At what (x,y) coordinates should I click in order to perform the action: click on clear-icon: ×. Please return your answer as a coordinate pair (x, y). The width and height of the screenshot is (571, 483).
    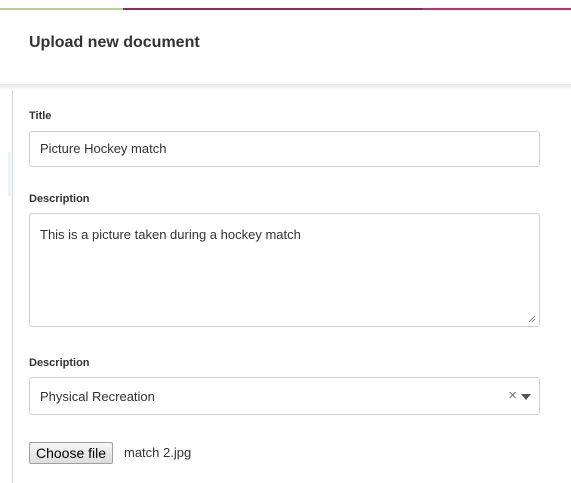
    Looking at the image, I should click on (512, 395).